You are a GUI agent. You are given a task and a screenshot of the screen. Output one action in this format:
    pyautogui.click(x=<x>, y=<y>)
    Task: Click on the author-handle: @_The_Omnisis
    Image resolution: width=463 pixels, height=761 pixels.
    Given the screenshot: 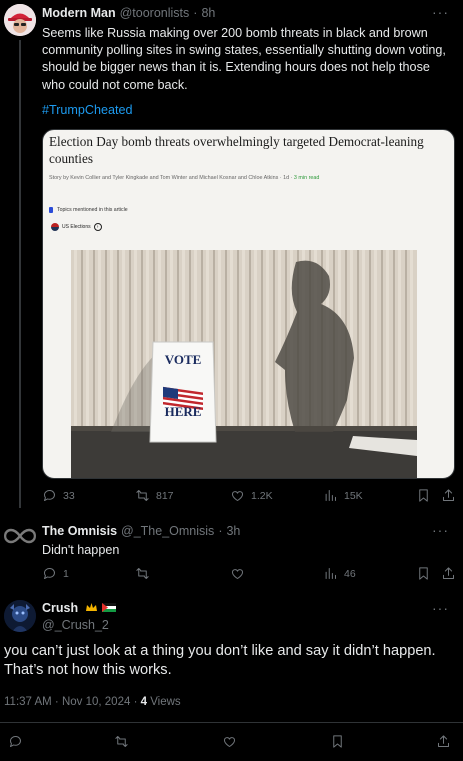 What is the action you would take?
    pyautogui.click(x=167, y=531)
    